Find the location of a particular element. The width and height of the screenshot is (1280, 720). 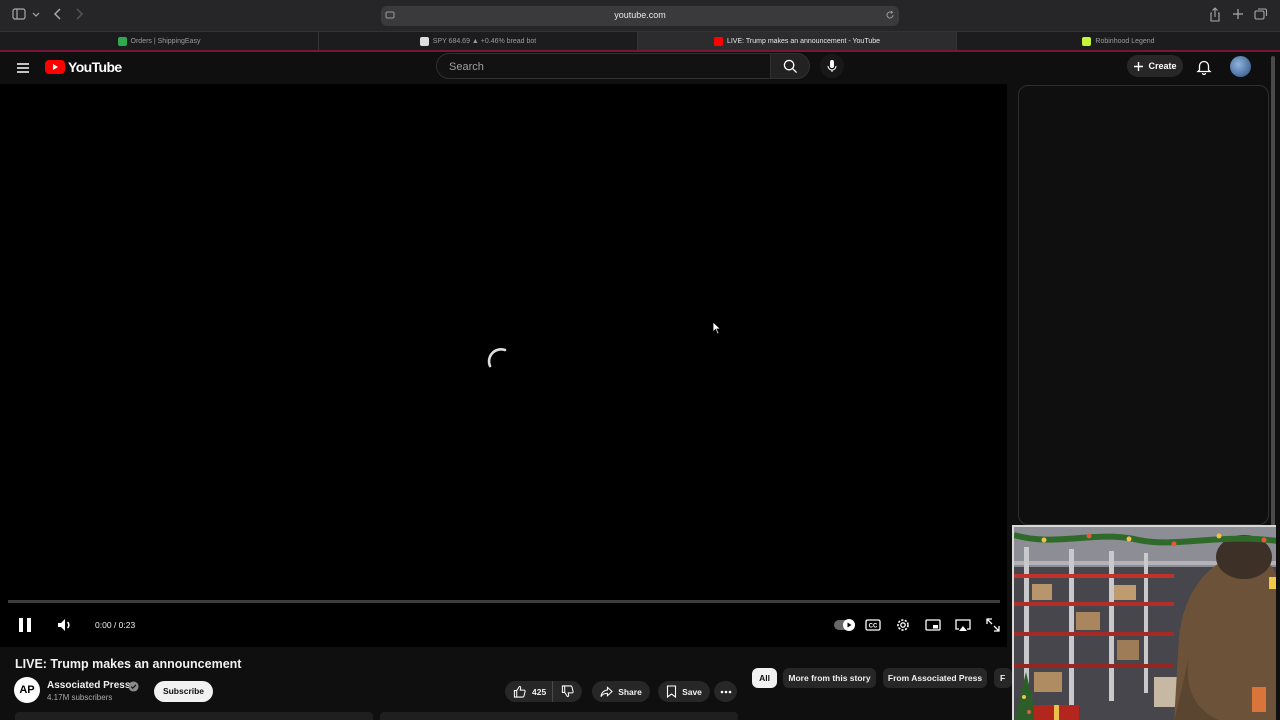

bookmark-icon is located at coordinates (672, 691).